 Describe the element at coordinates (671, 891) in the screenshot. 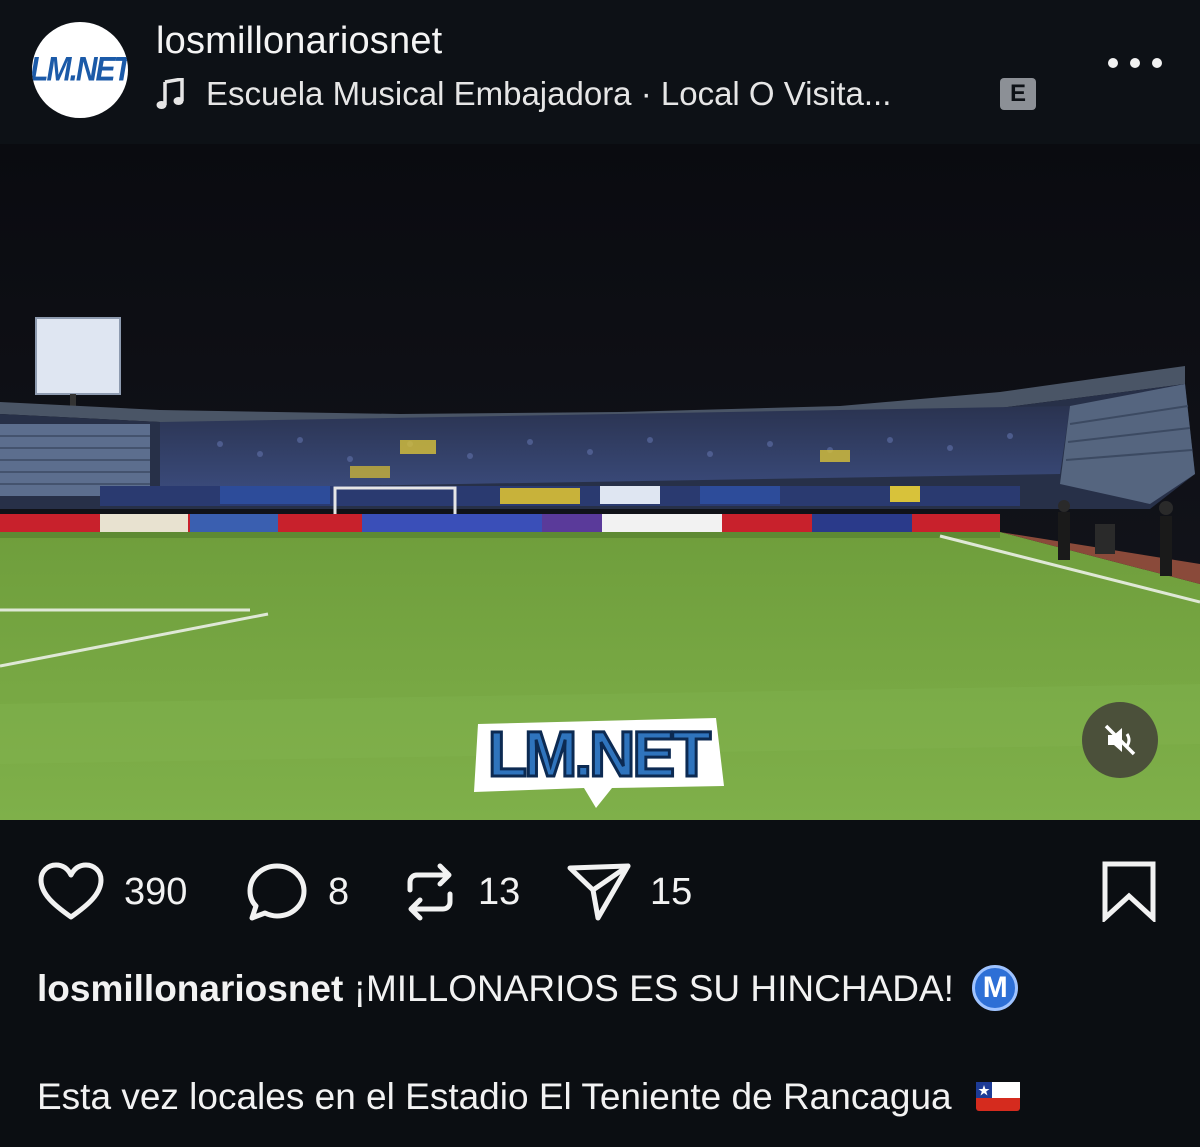

I see `share-count: 15` at that location.